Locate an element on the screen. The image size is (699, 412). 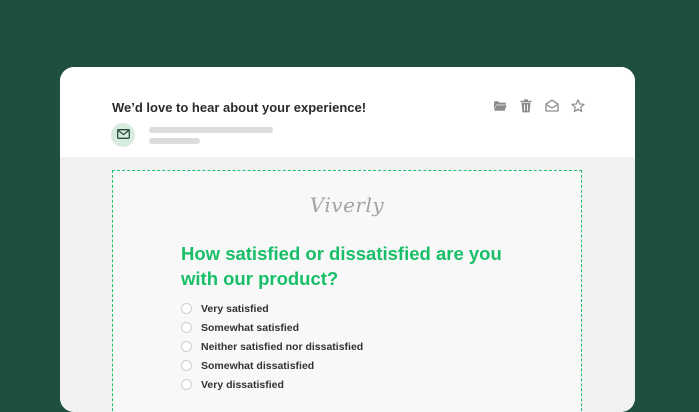
sender-avatar is located at coordinates (123, 135).